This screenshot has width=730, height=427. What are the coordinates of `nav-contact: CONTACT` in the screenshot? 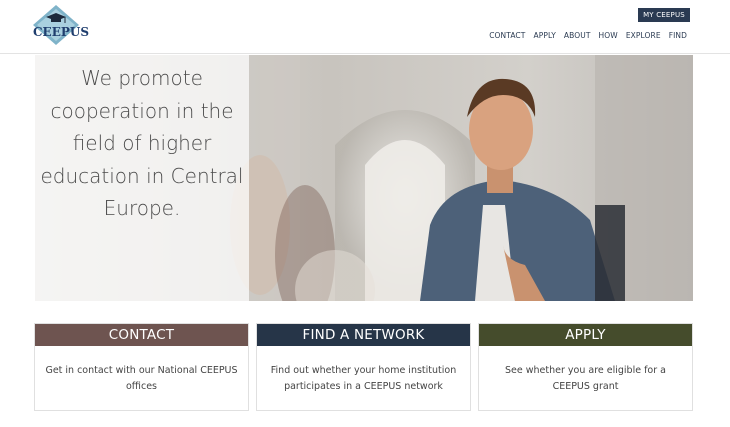 It's located at (507, 35).